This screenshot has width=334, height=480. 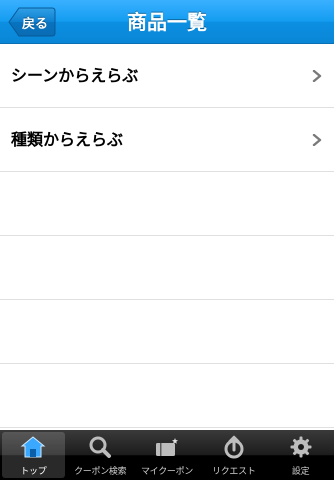 I want to click on tab-bar: トップ クーポン検索 マイクーポン リクエスト 設定, so click(x=167, y=455).